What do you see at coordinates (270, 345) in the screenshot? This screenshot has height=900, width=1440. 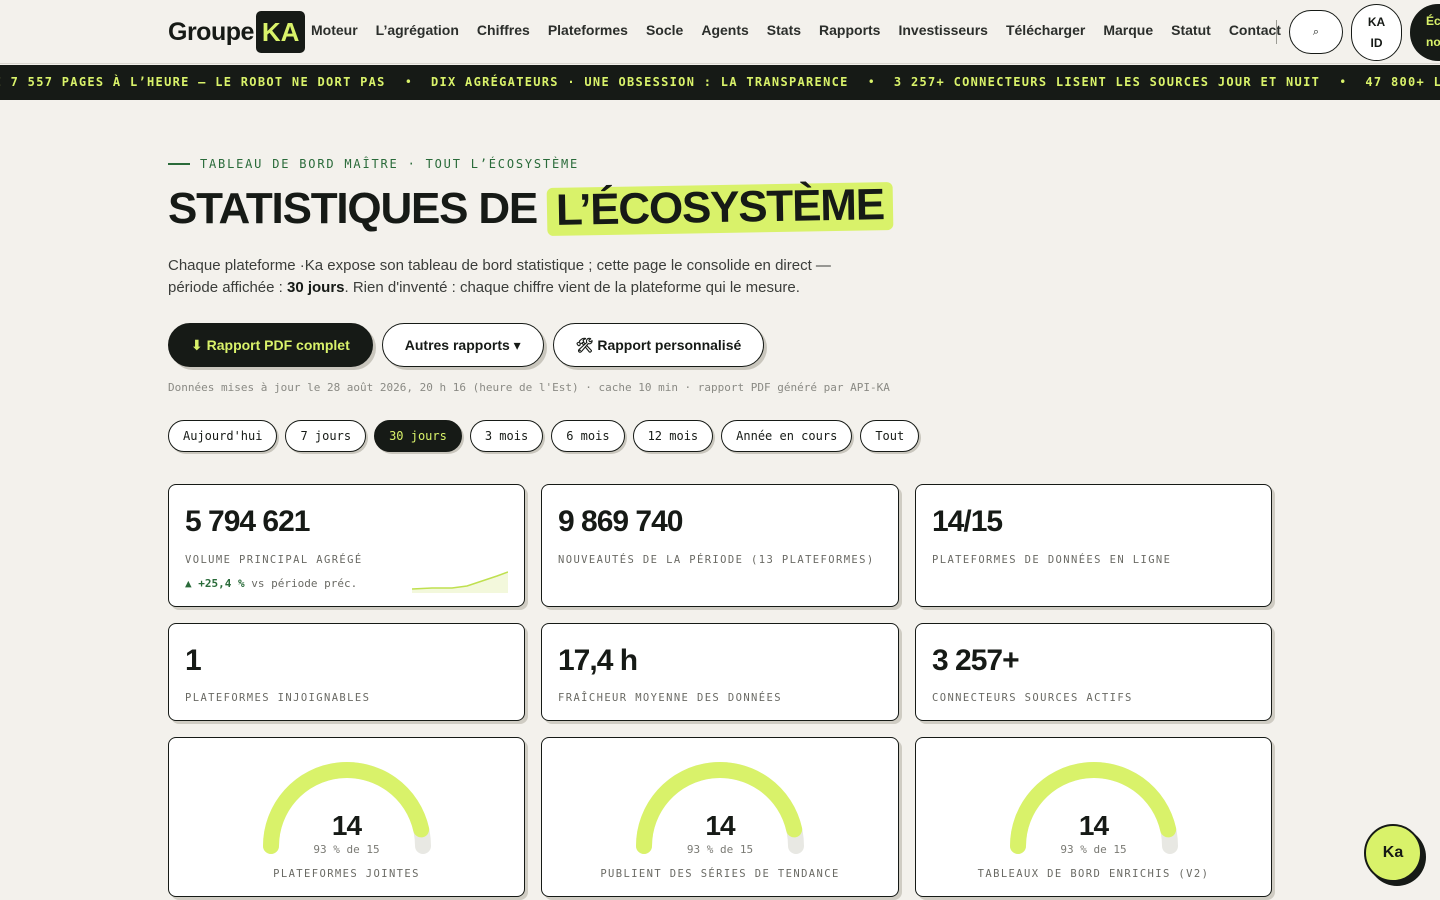 I see `pdf-report-button: ⬇ Rapport PDF complet` at bounding box center [270, 345].